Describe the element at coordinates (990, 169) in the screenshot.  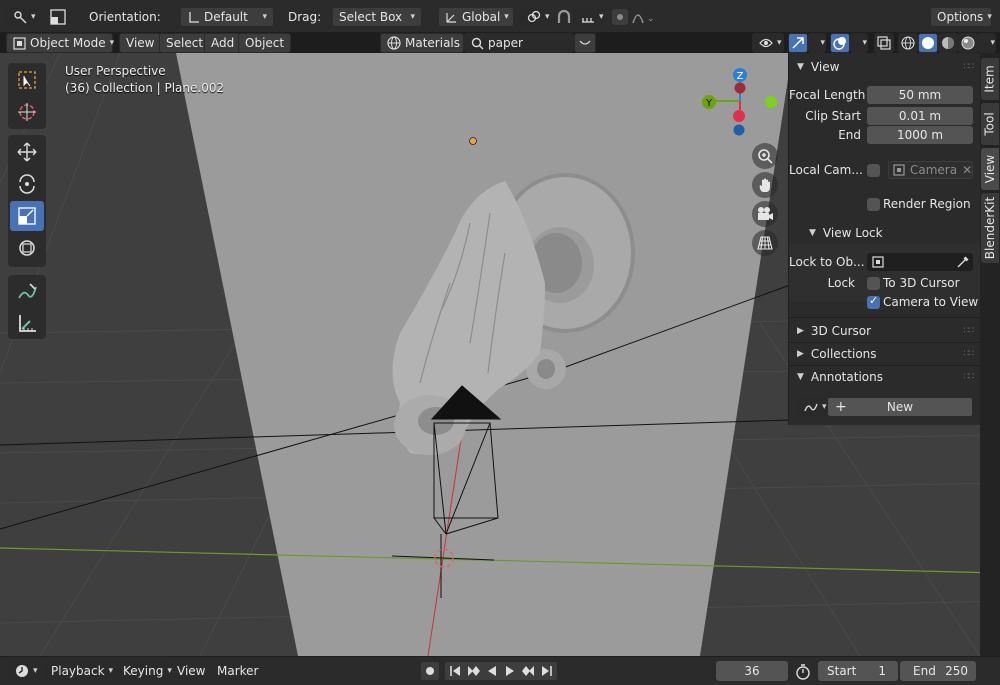
I see `tab-view: View` at that location.